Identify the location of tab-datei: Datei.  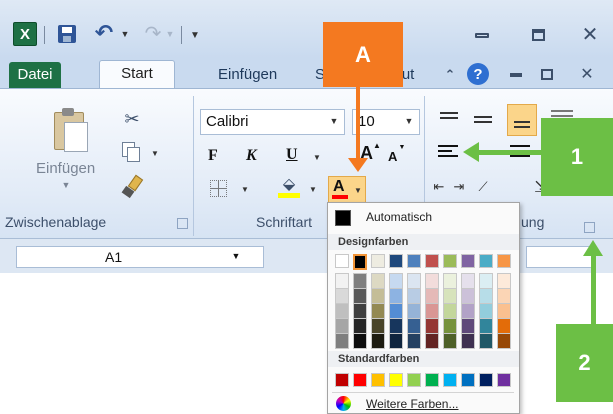
(35, 75).